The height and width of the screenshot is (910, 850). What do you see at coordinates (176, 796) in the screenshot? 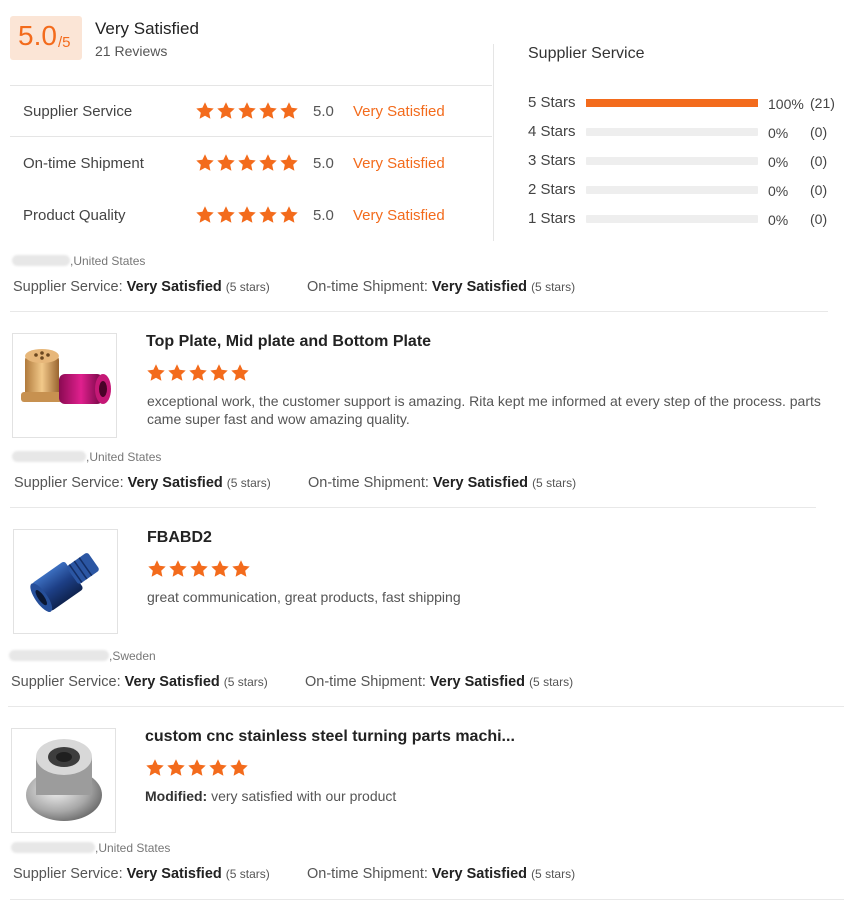
I see `modified-label: Modified:` at bounding box center [176, 796].